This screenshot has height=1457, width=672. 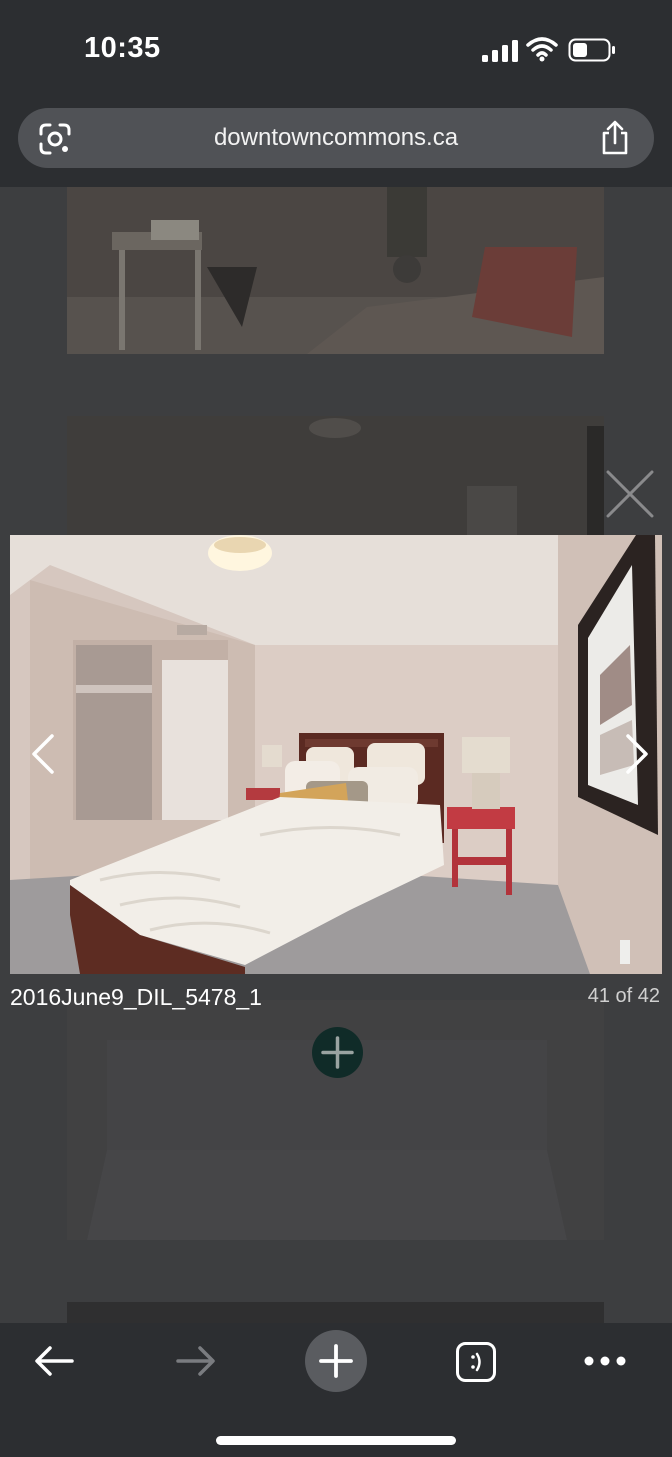 I want to click on arrow-left-icon, so click(x=54, y=1361).